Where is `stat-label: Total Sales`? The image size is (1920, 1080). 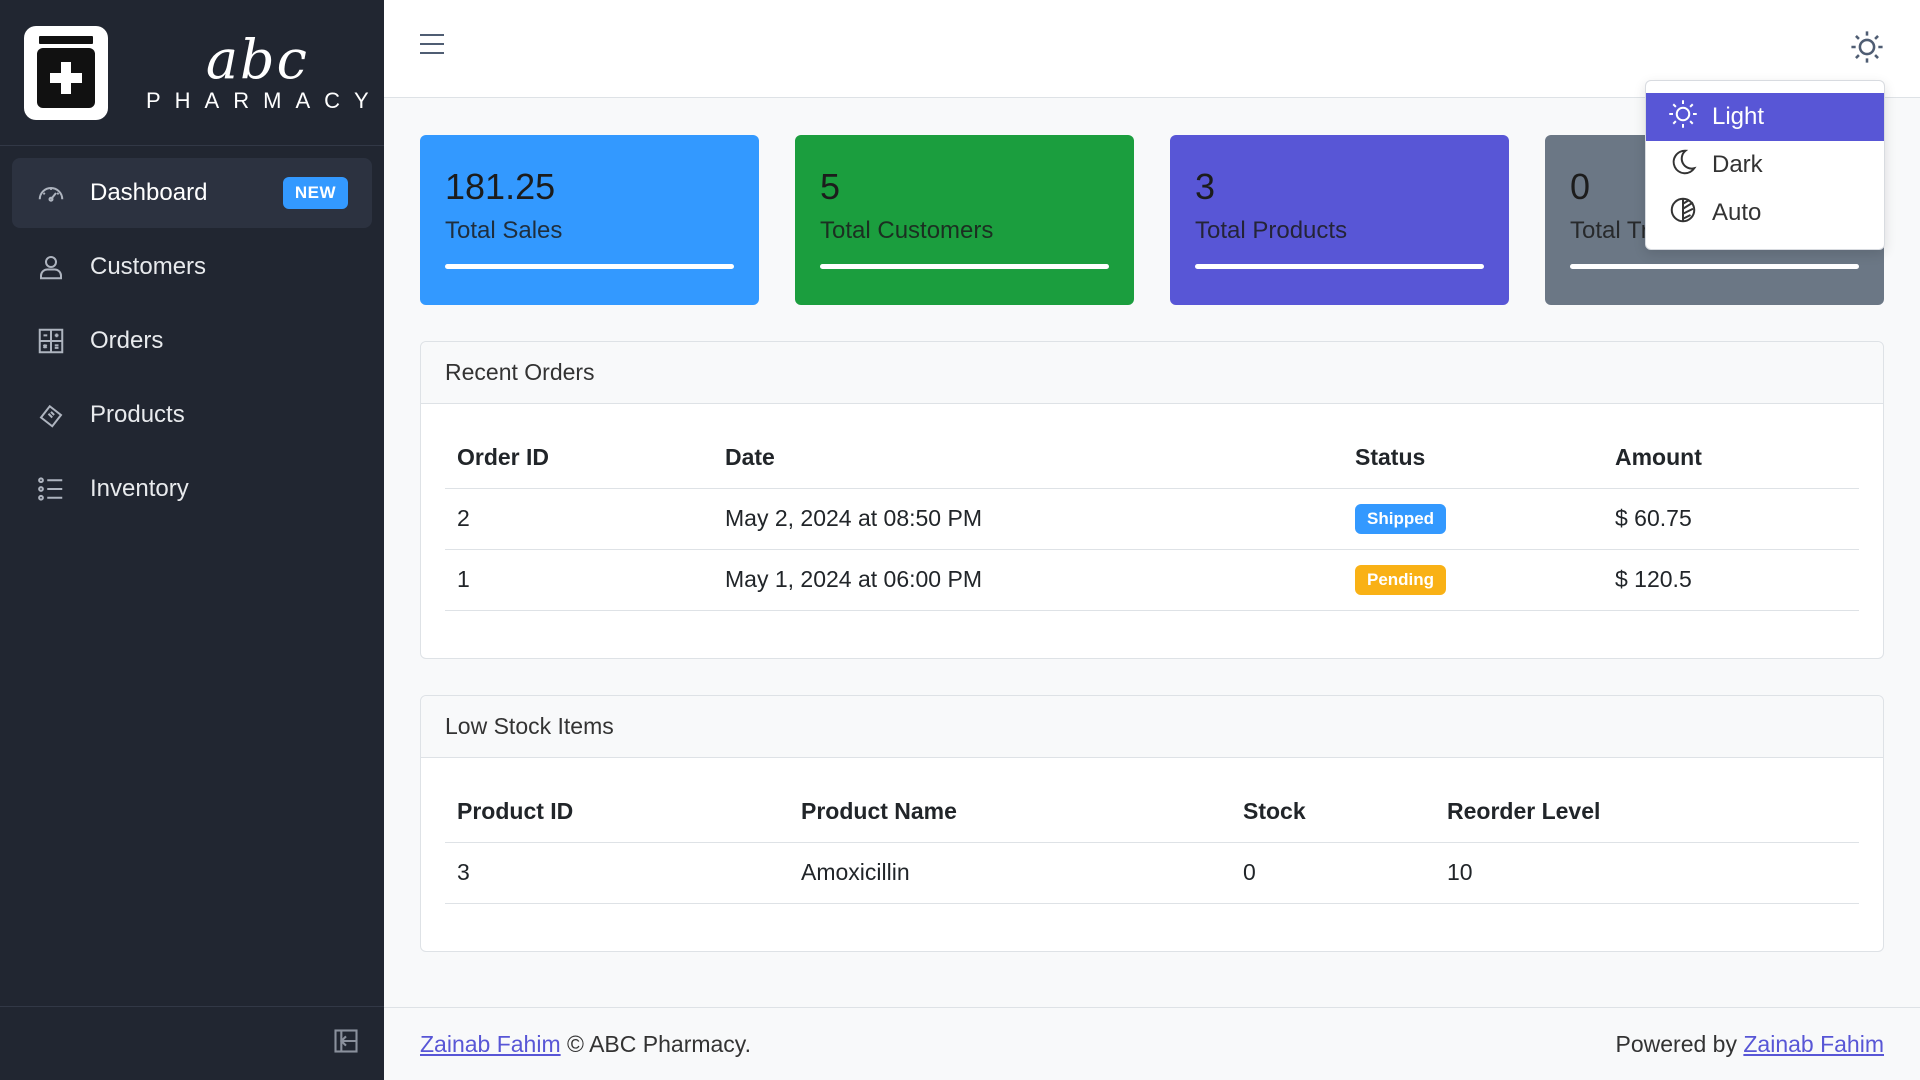
stat-label: Total Sales is located at coordinates (504, 230).